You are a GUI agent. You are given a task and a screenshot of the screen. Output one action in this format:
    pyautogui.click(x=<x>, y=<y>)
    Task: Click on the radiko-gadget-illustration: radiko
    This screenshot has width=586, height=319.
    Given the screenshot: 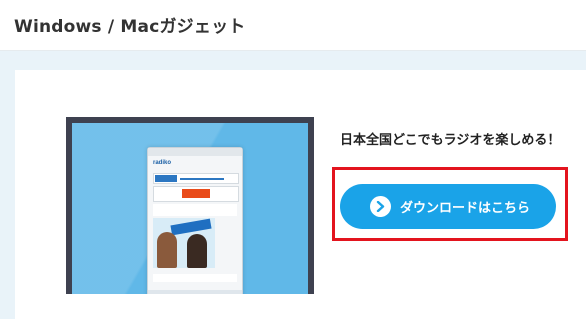 What is the action you would take?
    pyautogui.click(x=195, y=220)
    